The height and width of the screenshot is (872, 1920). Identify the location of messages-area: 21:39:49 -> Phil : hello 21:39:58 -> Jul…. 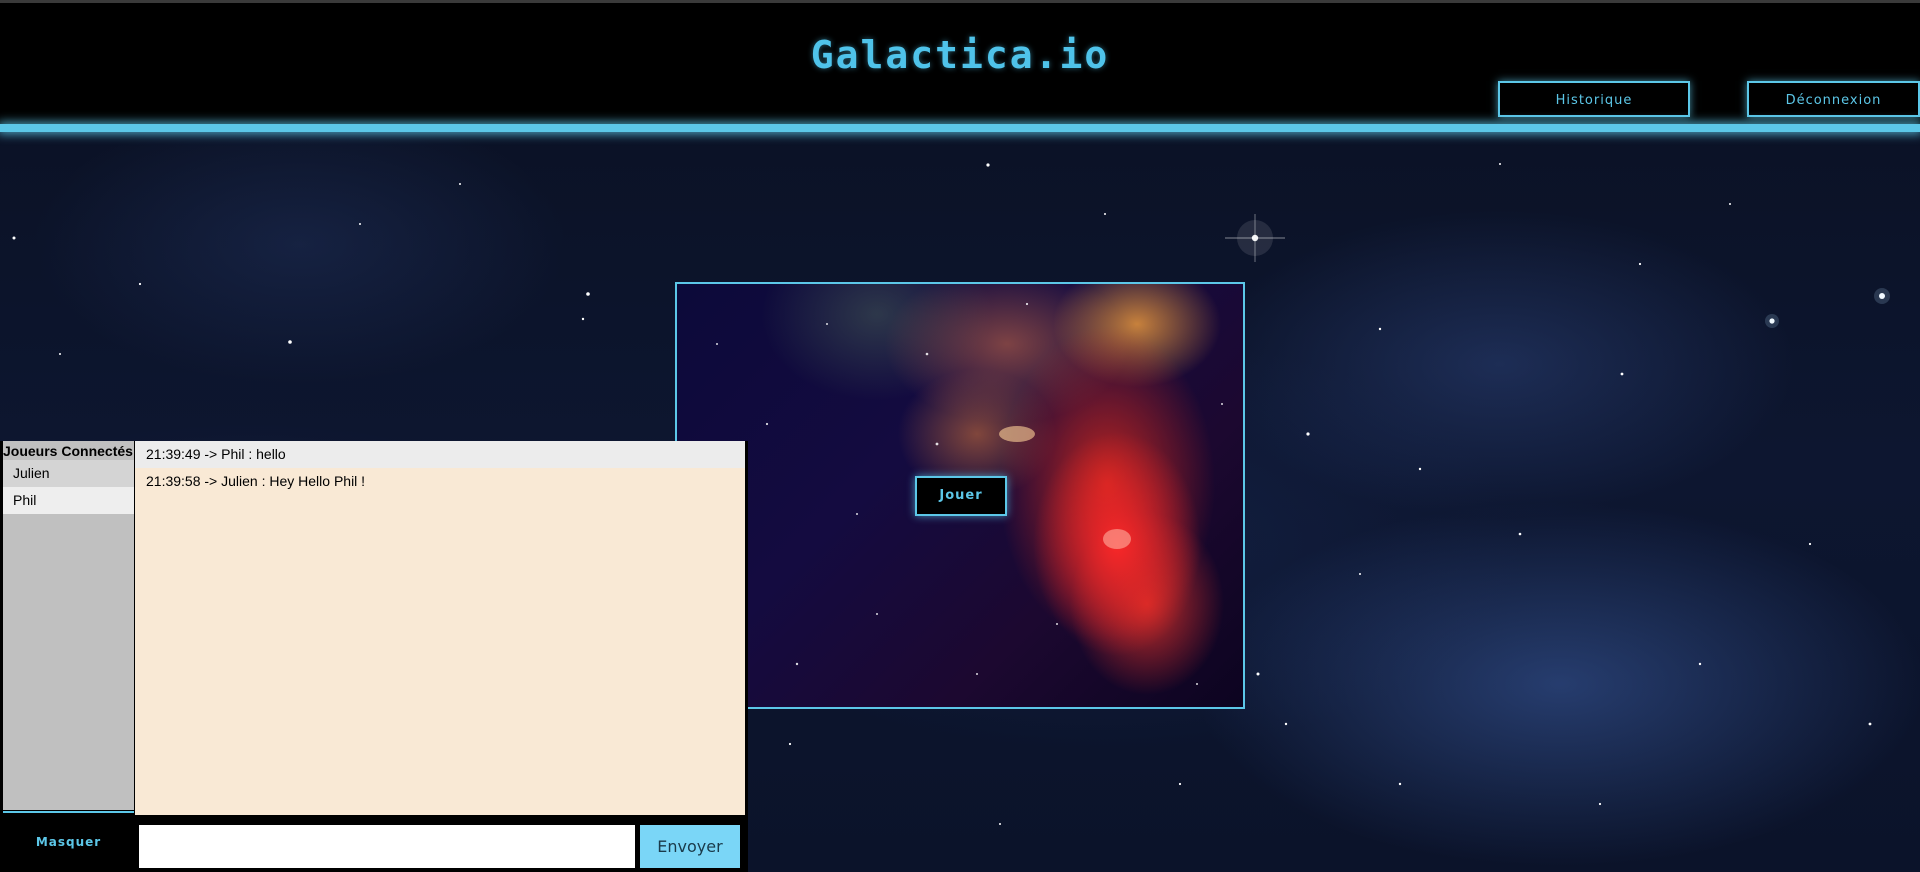
(440, 628).